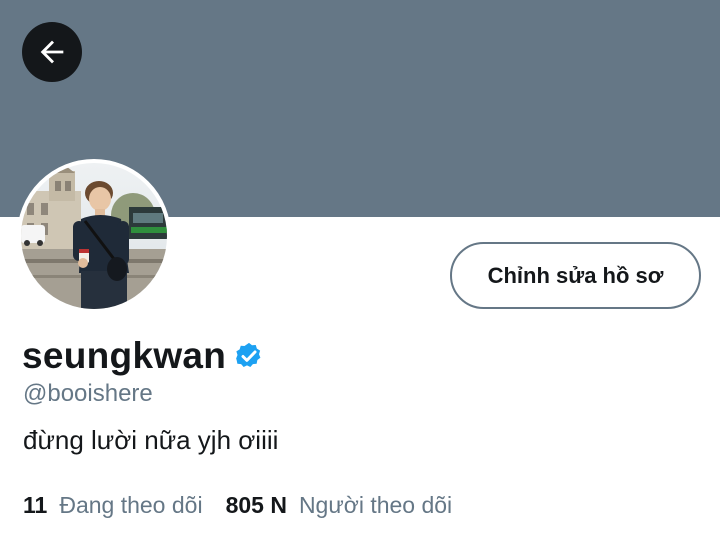 This screenshot has height=538, width=720. Describe the element at coordinates (88, 393) in the screenshot. I see `user-handle: @booishere` at that location.